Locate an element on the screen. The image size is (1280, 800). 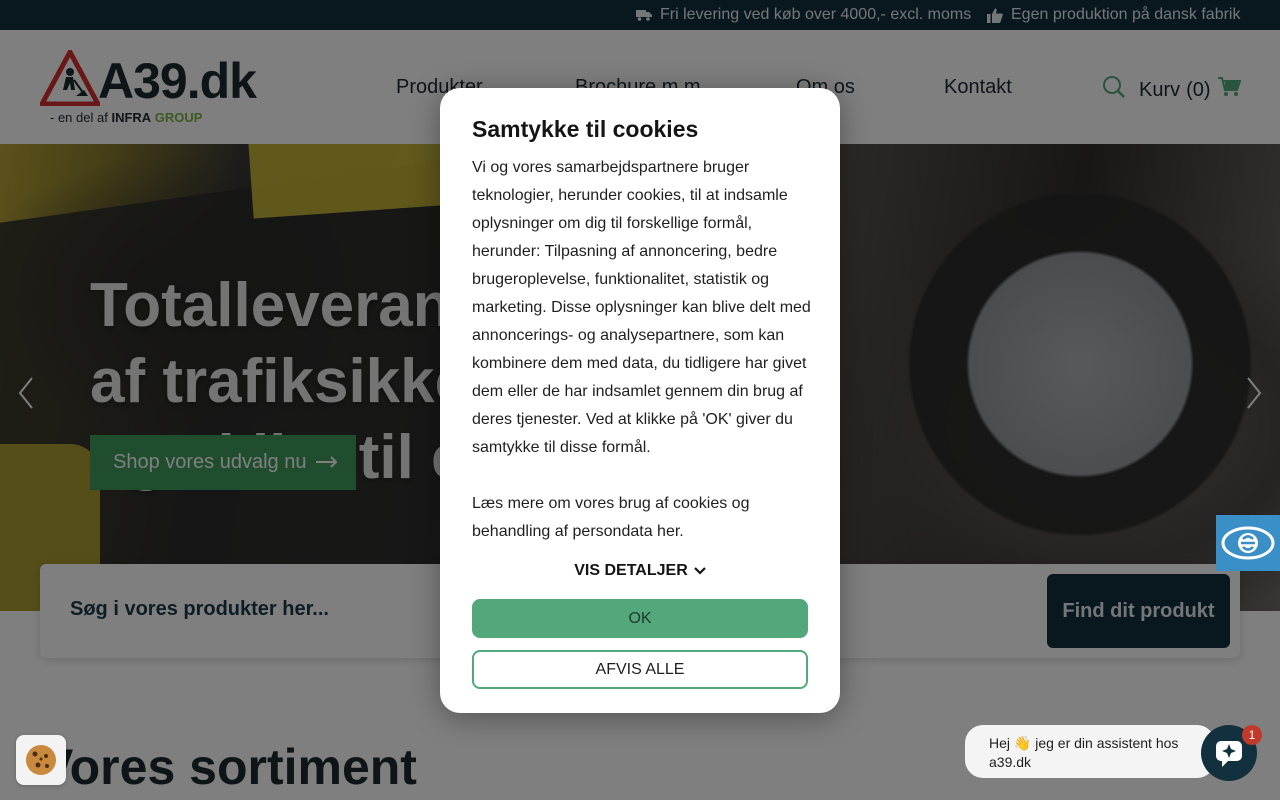
chat-notification-badge: 1 is located at coordinates (1252, 735).